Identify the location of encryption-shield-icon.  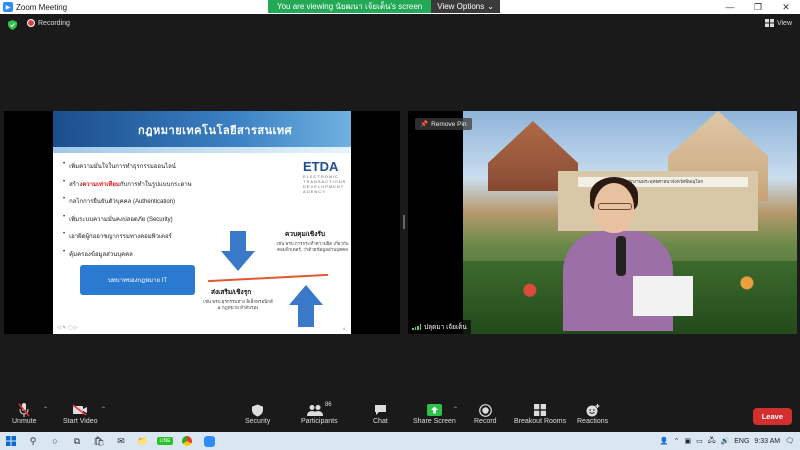
(12, 25).